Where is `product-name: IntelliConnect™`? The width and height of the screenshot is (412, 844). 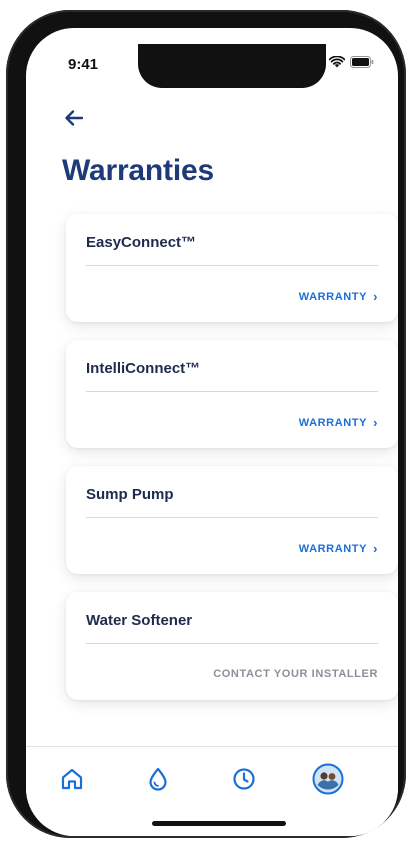 product-name: IntelliConnect™ is located at coordinates (143, 368).